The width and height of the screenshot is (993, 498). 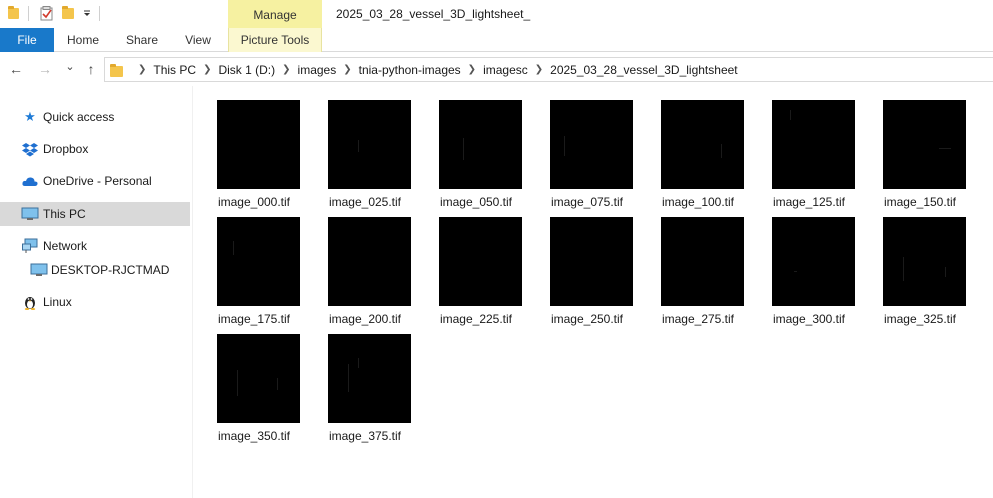 What do you see at coordinates (95, 214) in the screenshot?
I see `sidebar-item-this-pc: This PC` at bounding box center [95, 214].